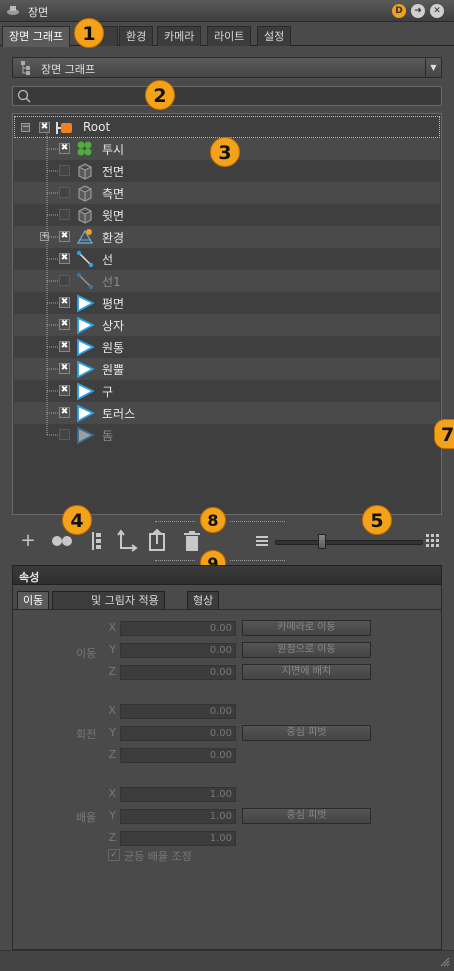 The height and width of the screenshot is (971, 454). I want to click on root-node-icon, so click(64, 128).